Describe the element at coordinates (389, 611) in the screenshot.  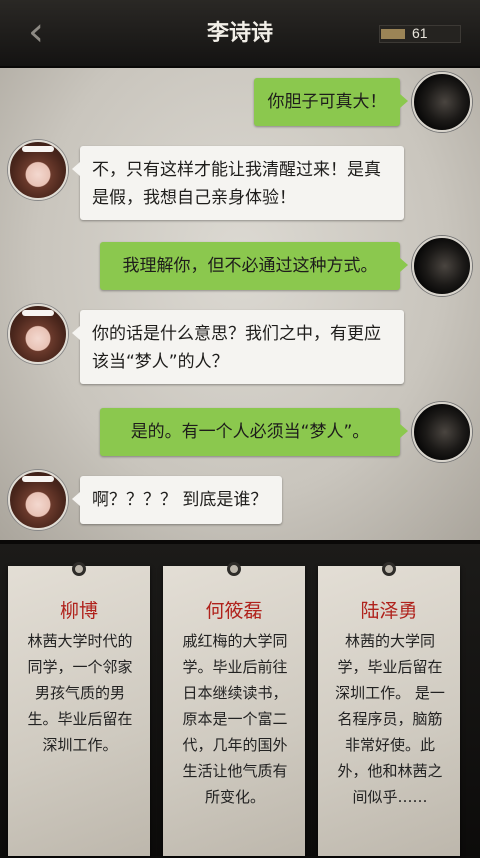
I see `character-name: 陆泽勇` at that location.